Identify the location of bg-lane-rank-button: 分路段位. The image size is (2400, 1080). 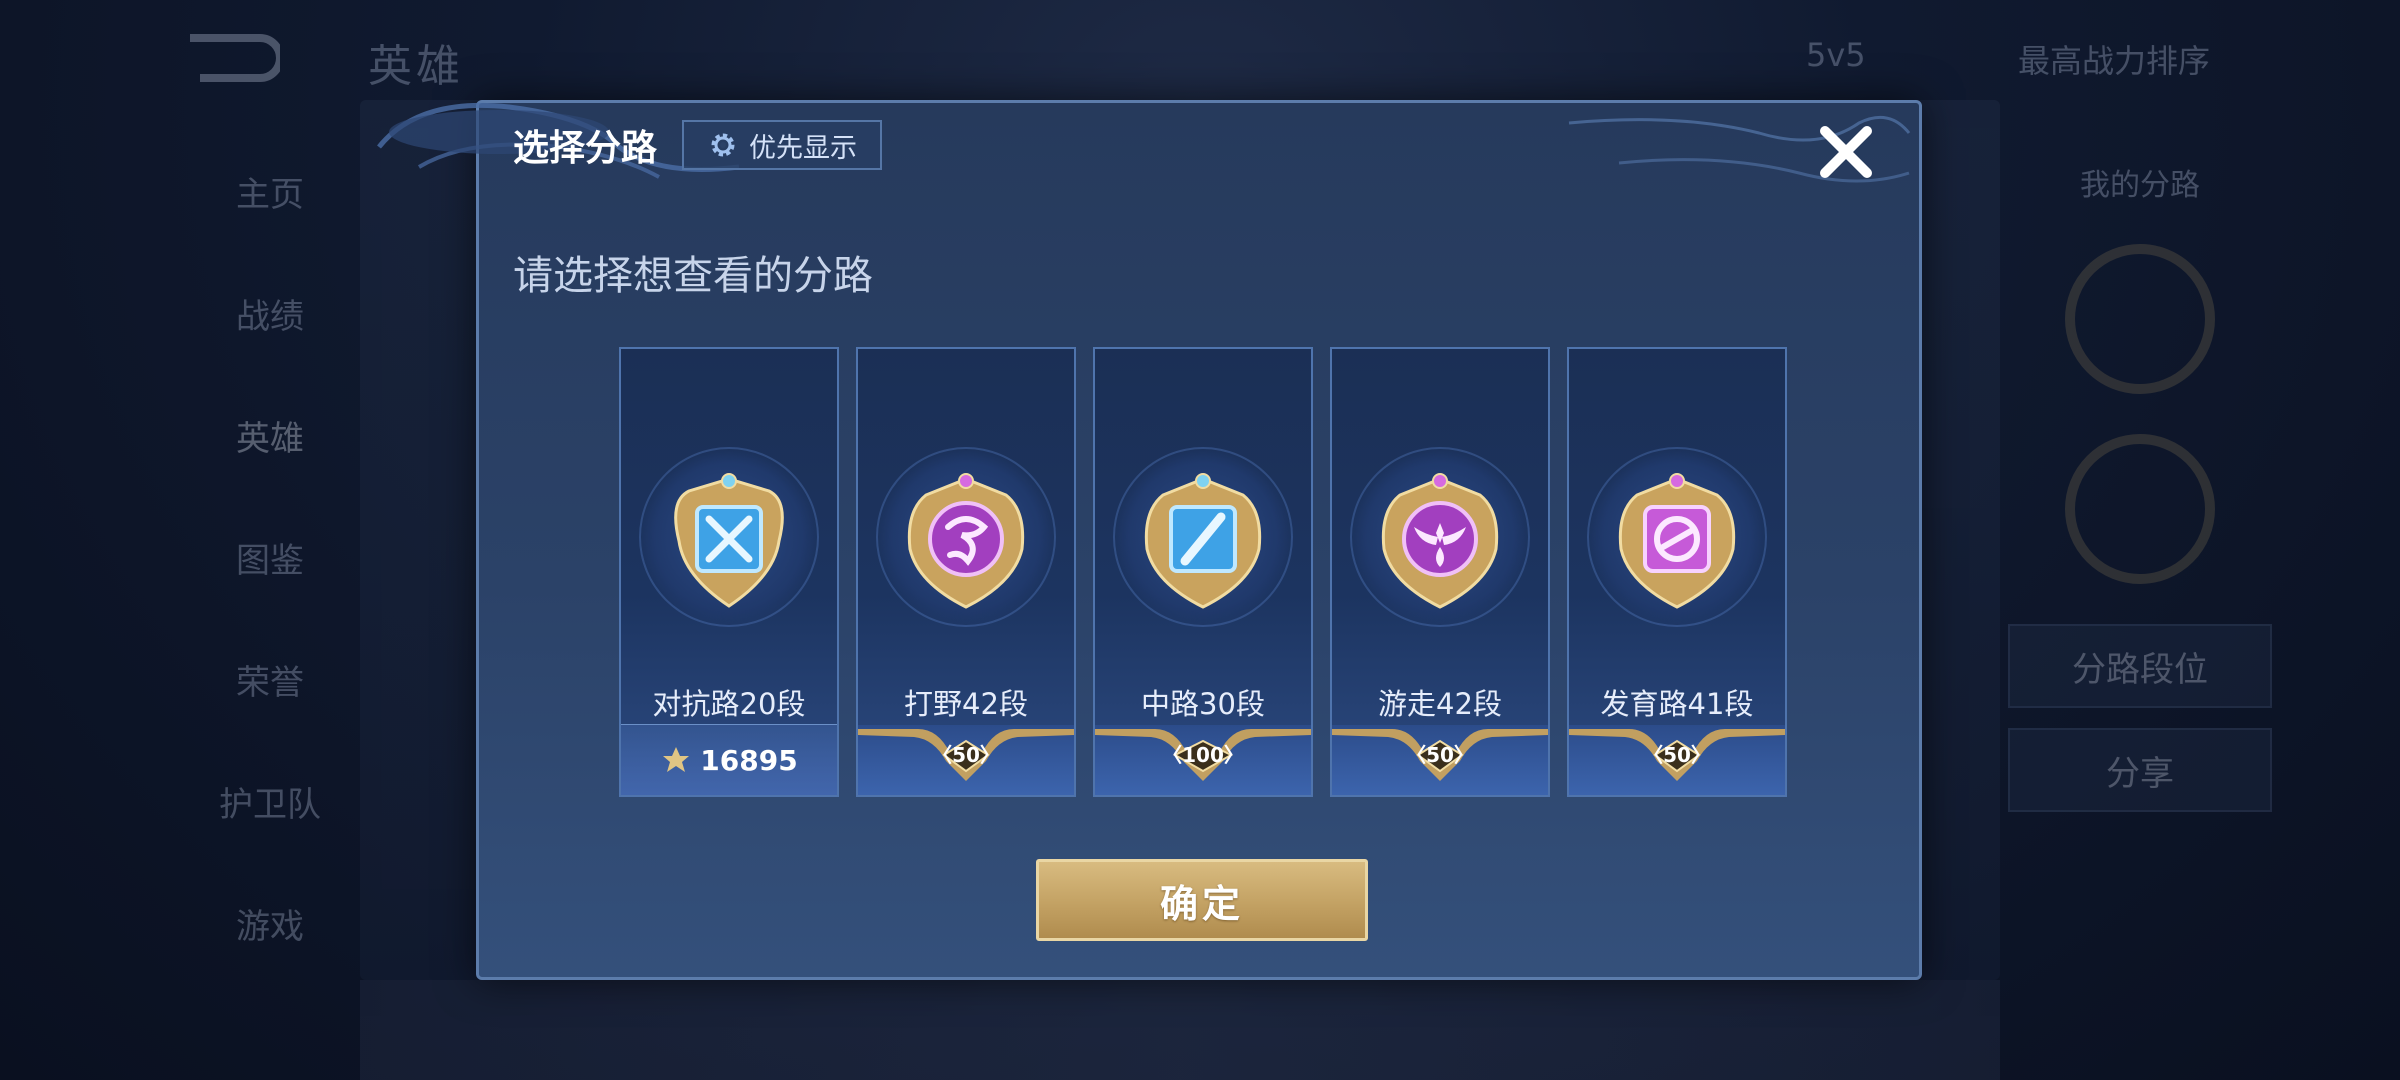
(2140, 666).